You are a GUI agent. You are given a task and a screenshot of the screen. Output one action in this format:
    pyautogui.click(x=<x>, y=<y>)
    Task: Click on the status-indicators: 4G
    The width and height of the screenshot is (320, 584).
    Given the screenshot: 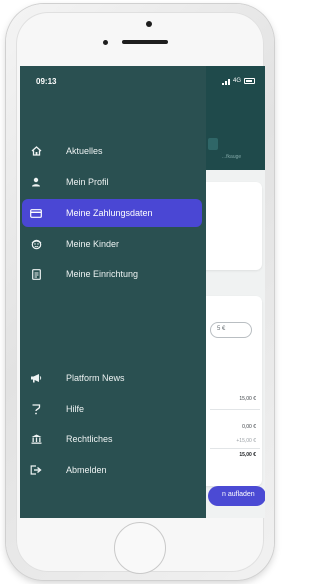 What is the action you would take?
    pyautogui.click(x=239, y=81)
    